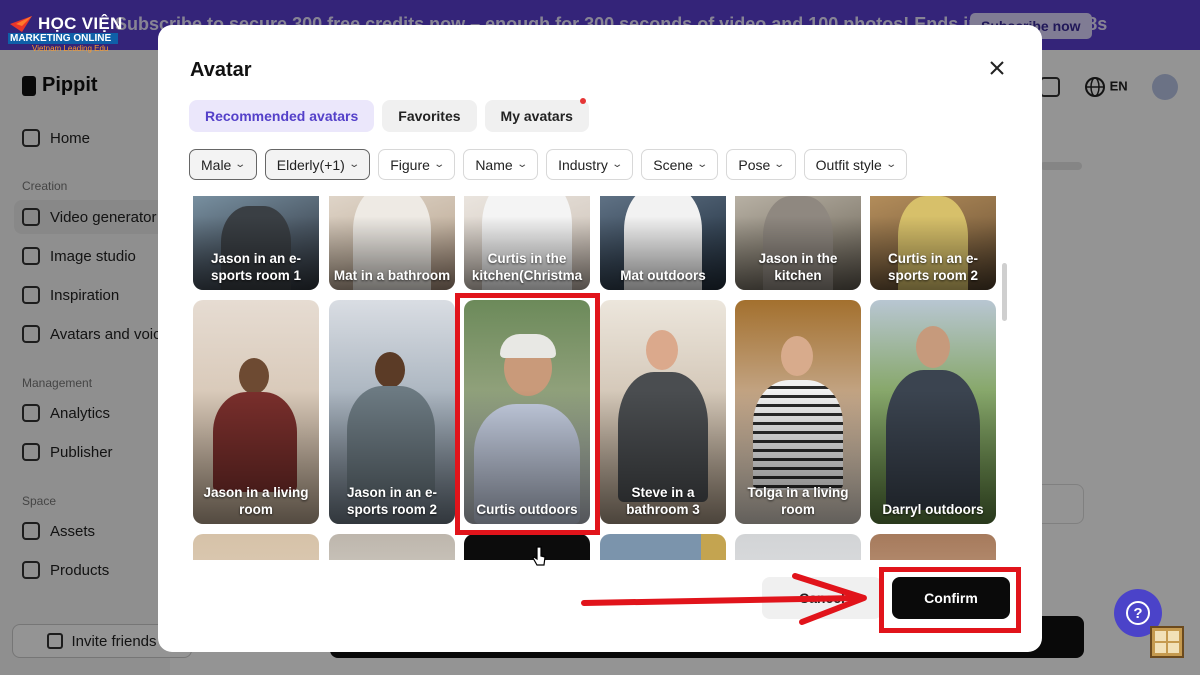 The image size is (1200, 675). I want to click on avatar-card: Steve in a bathroom 3, so click(663, 412).